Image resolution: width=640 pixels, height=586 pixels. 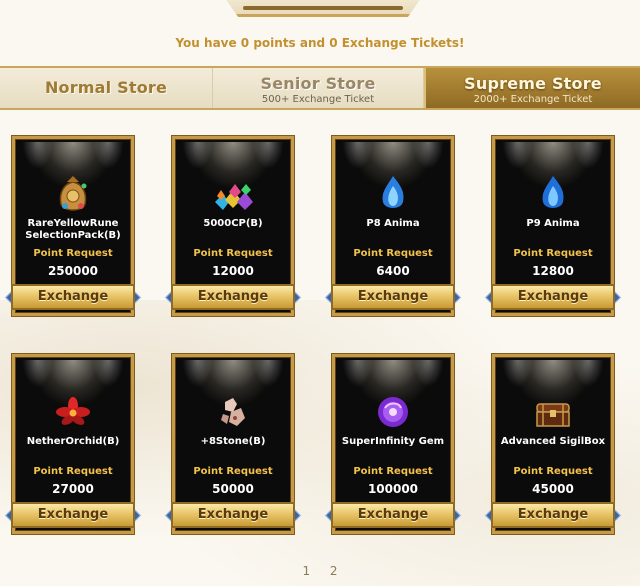 What do you see at coordinates (306, 571) in the screenshot?
I see `page-link-1: 1` at bounding box center [306, 571].